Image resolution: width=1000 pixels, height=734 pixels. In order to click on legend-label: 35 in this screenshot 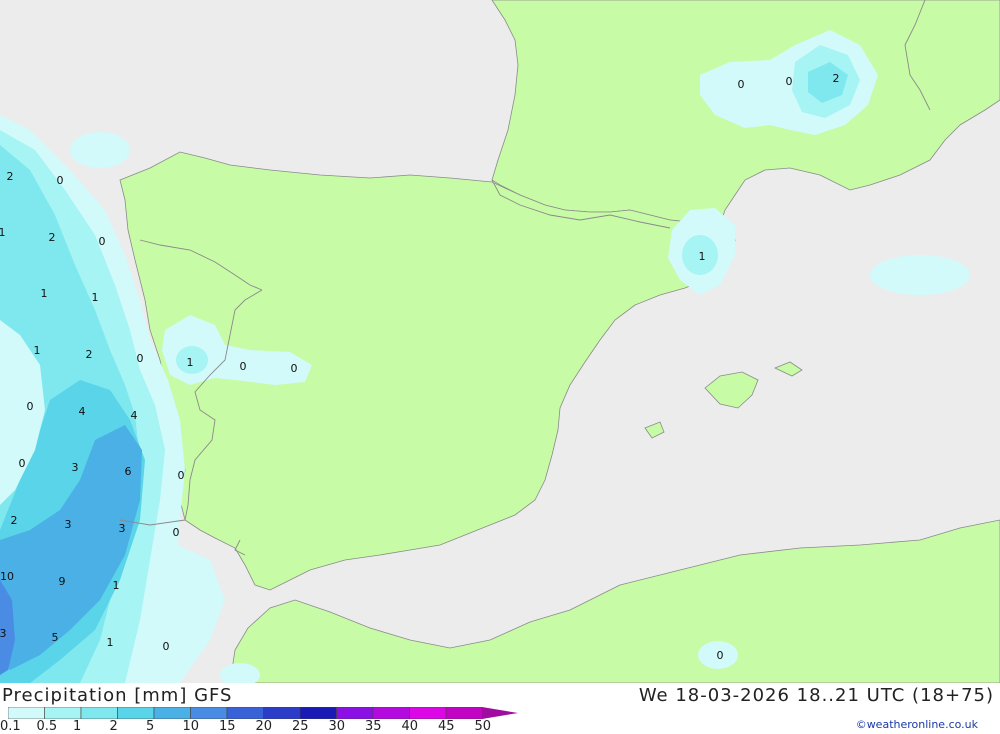, I will do `click(373, 726)`.